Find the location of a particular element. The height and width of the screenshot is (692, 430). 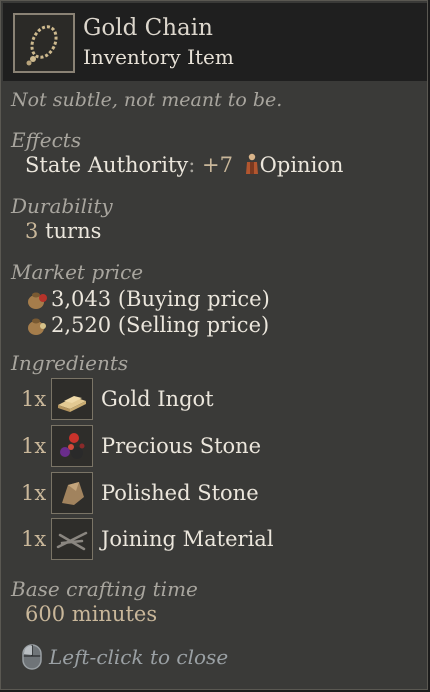

ingredient-row: 1x Gold Ingot is located at coordinates (117, 399).